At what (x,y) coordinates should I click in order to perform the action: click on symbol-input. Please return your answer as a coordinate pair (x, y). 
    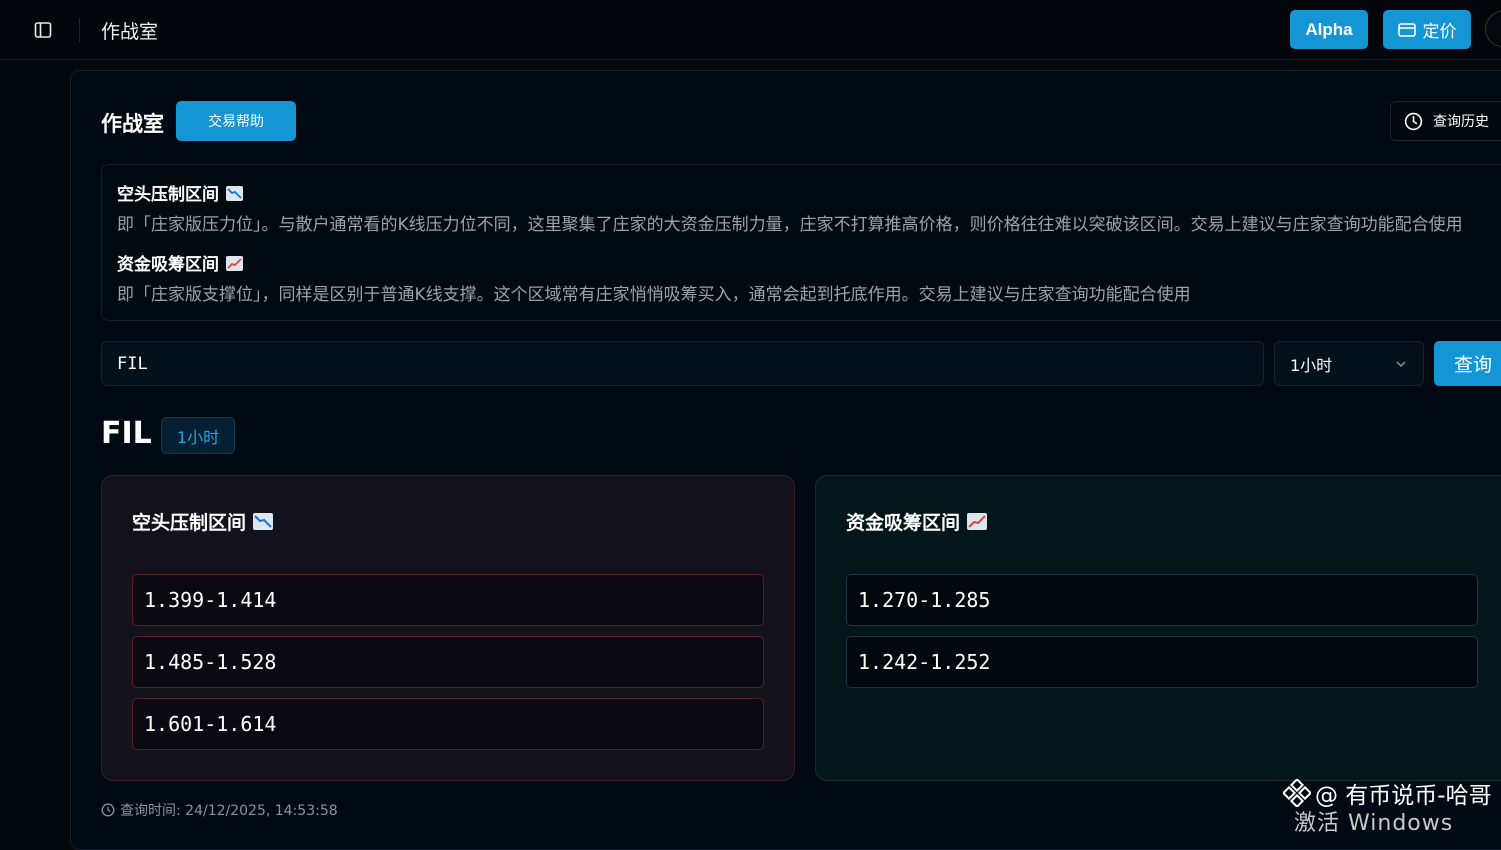
    Looking at the image, I should click on (682, 363).